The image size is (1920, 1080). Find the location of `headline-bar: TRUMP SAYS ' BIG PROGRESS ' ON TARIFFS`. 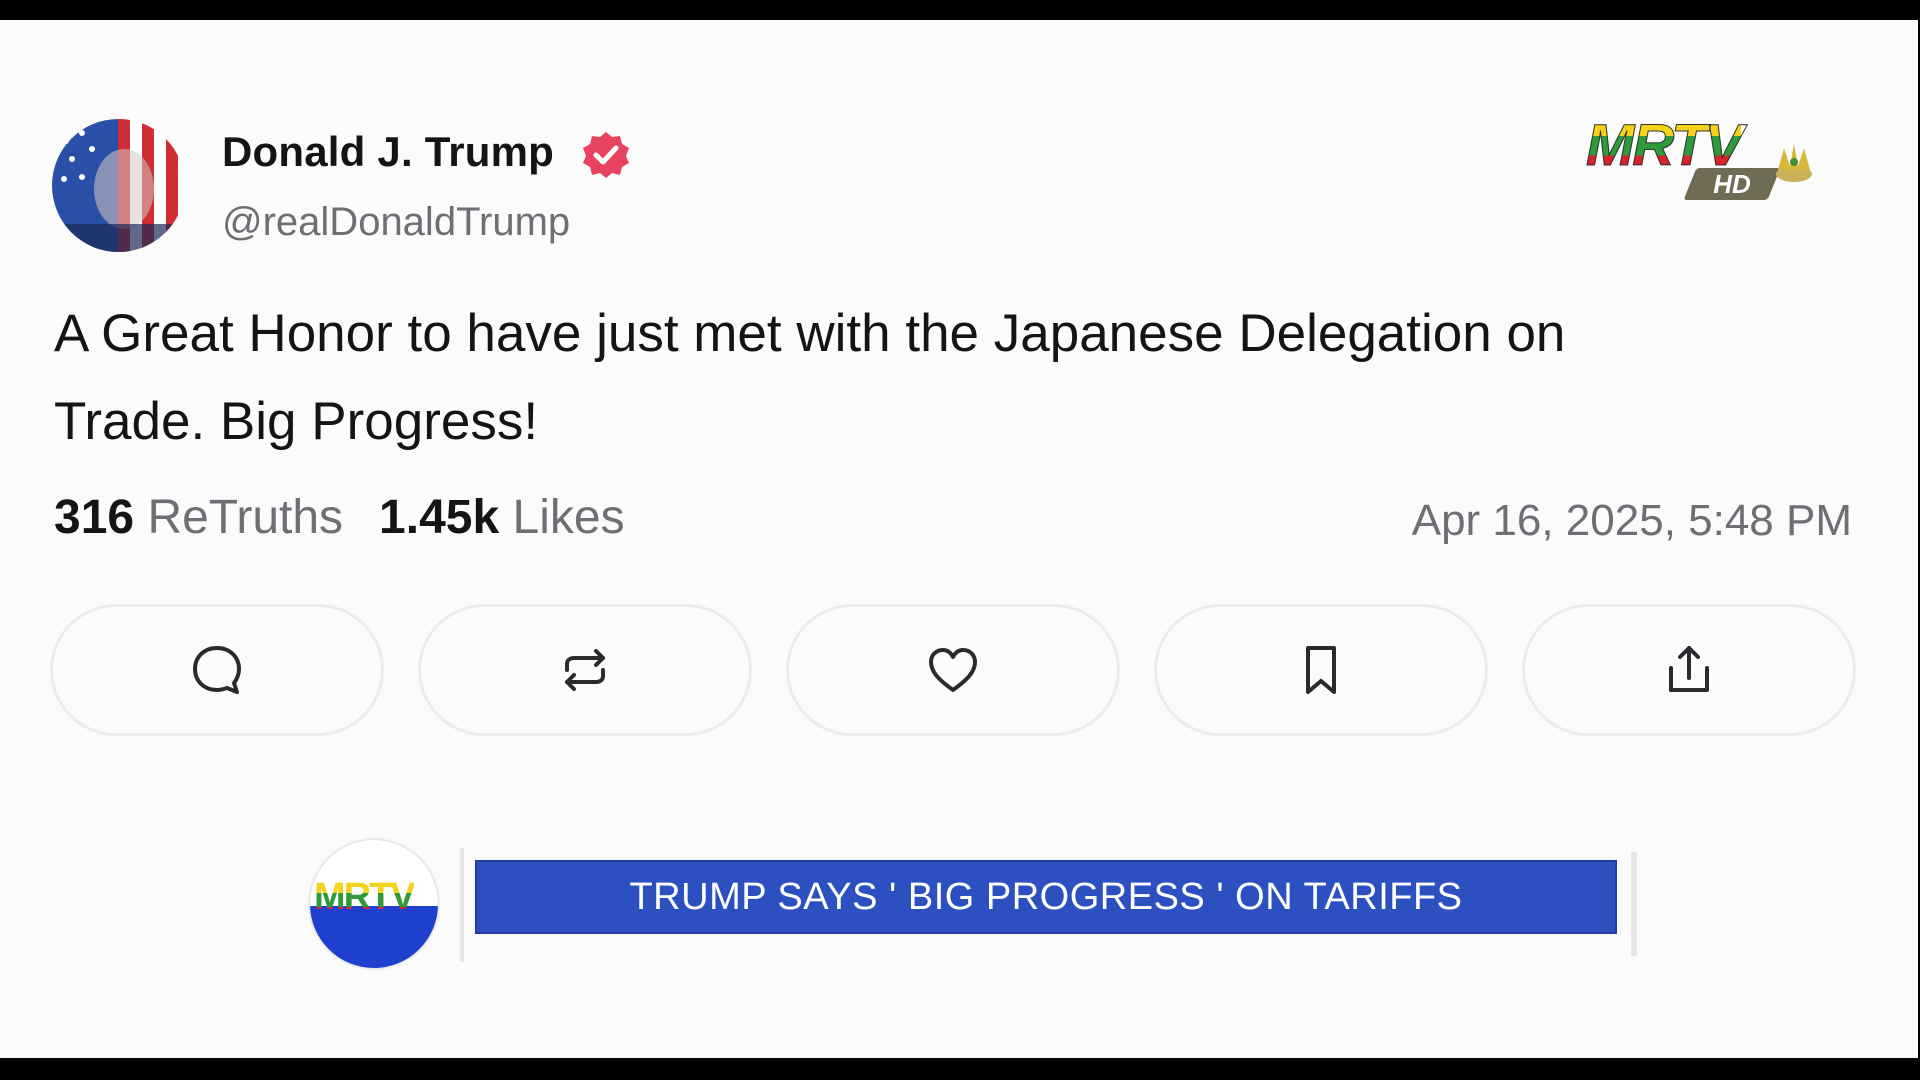

headline-bar: TRUMP SAYS ' BIG PROGRESS ' ON TARIFFS is located at coordinates (1046, 897).